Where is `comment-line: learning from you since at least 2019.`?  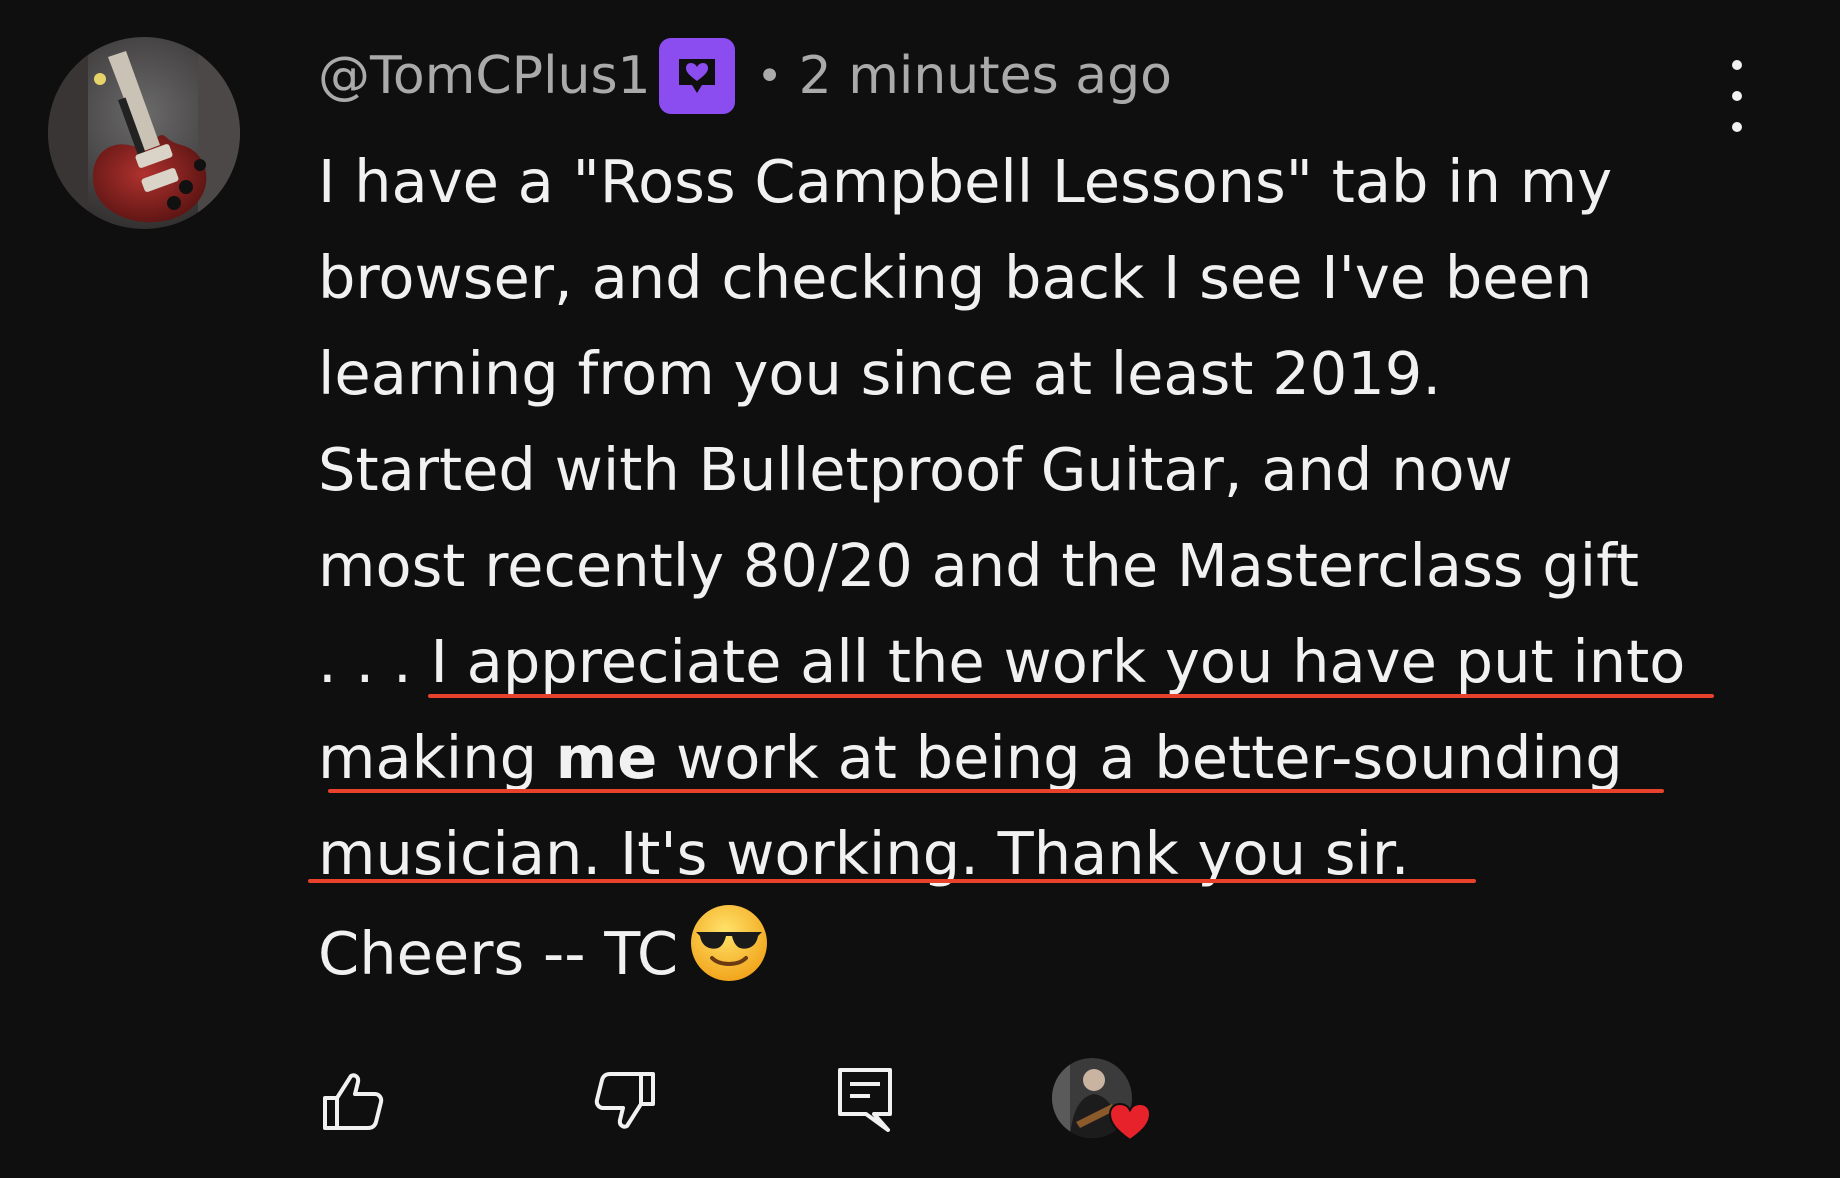
comment-line: learning from you since at least 2019. is located at coordinates (880, 373).